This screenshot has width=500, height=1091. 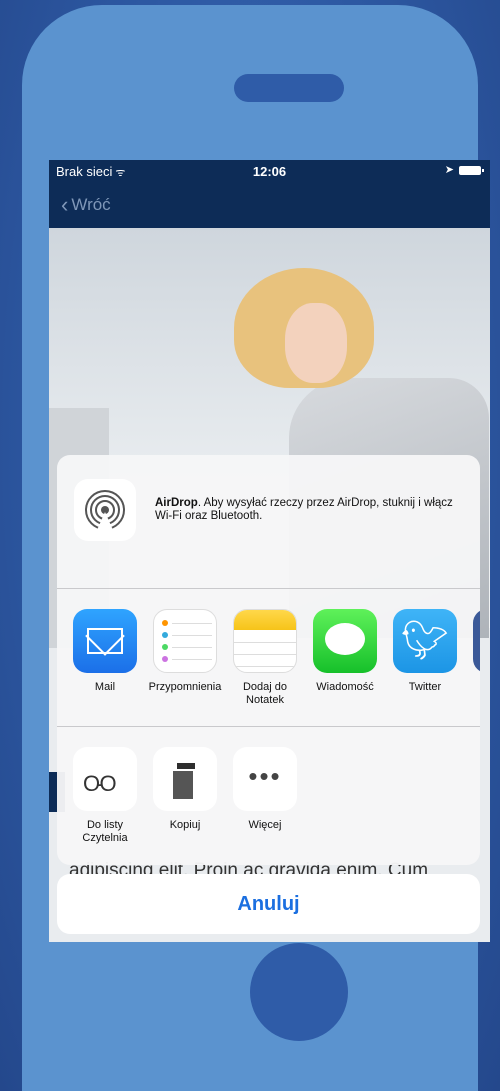 What do you see at coordinates (265, 693) in the screenshot?
I see `share-notes-label: Dodaj do Notatek` at bounding box center [265, 693].